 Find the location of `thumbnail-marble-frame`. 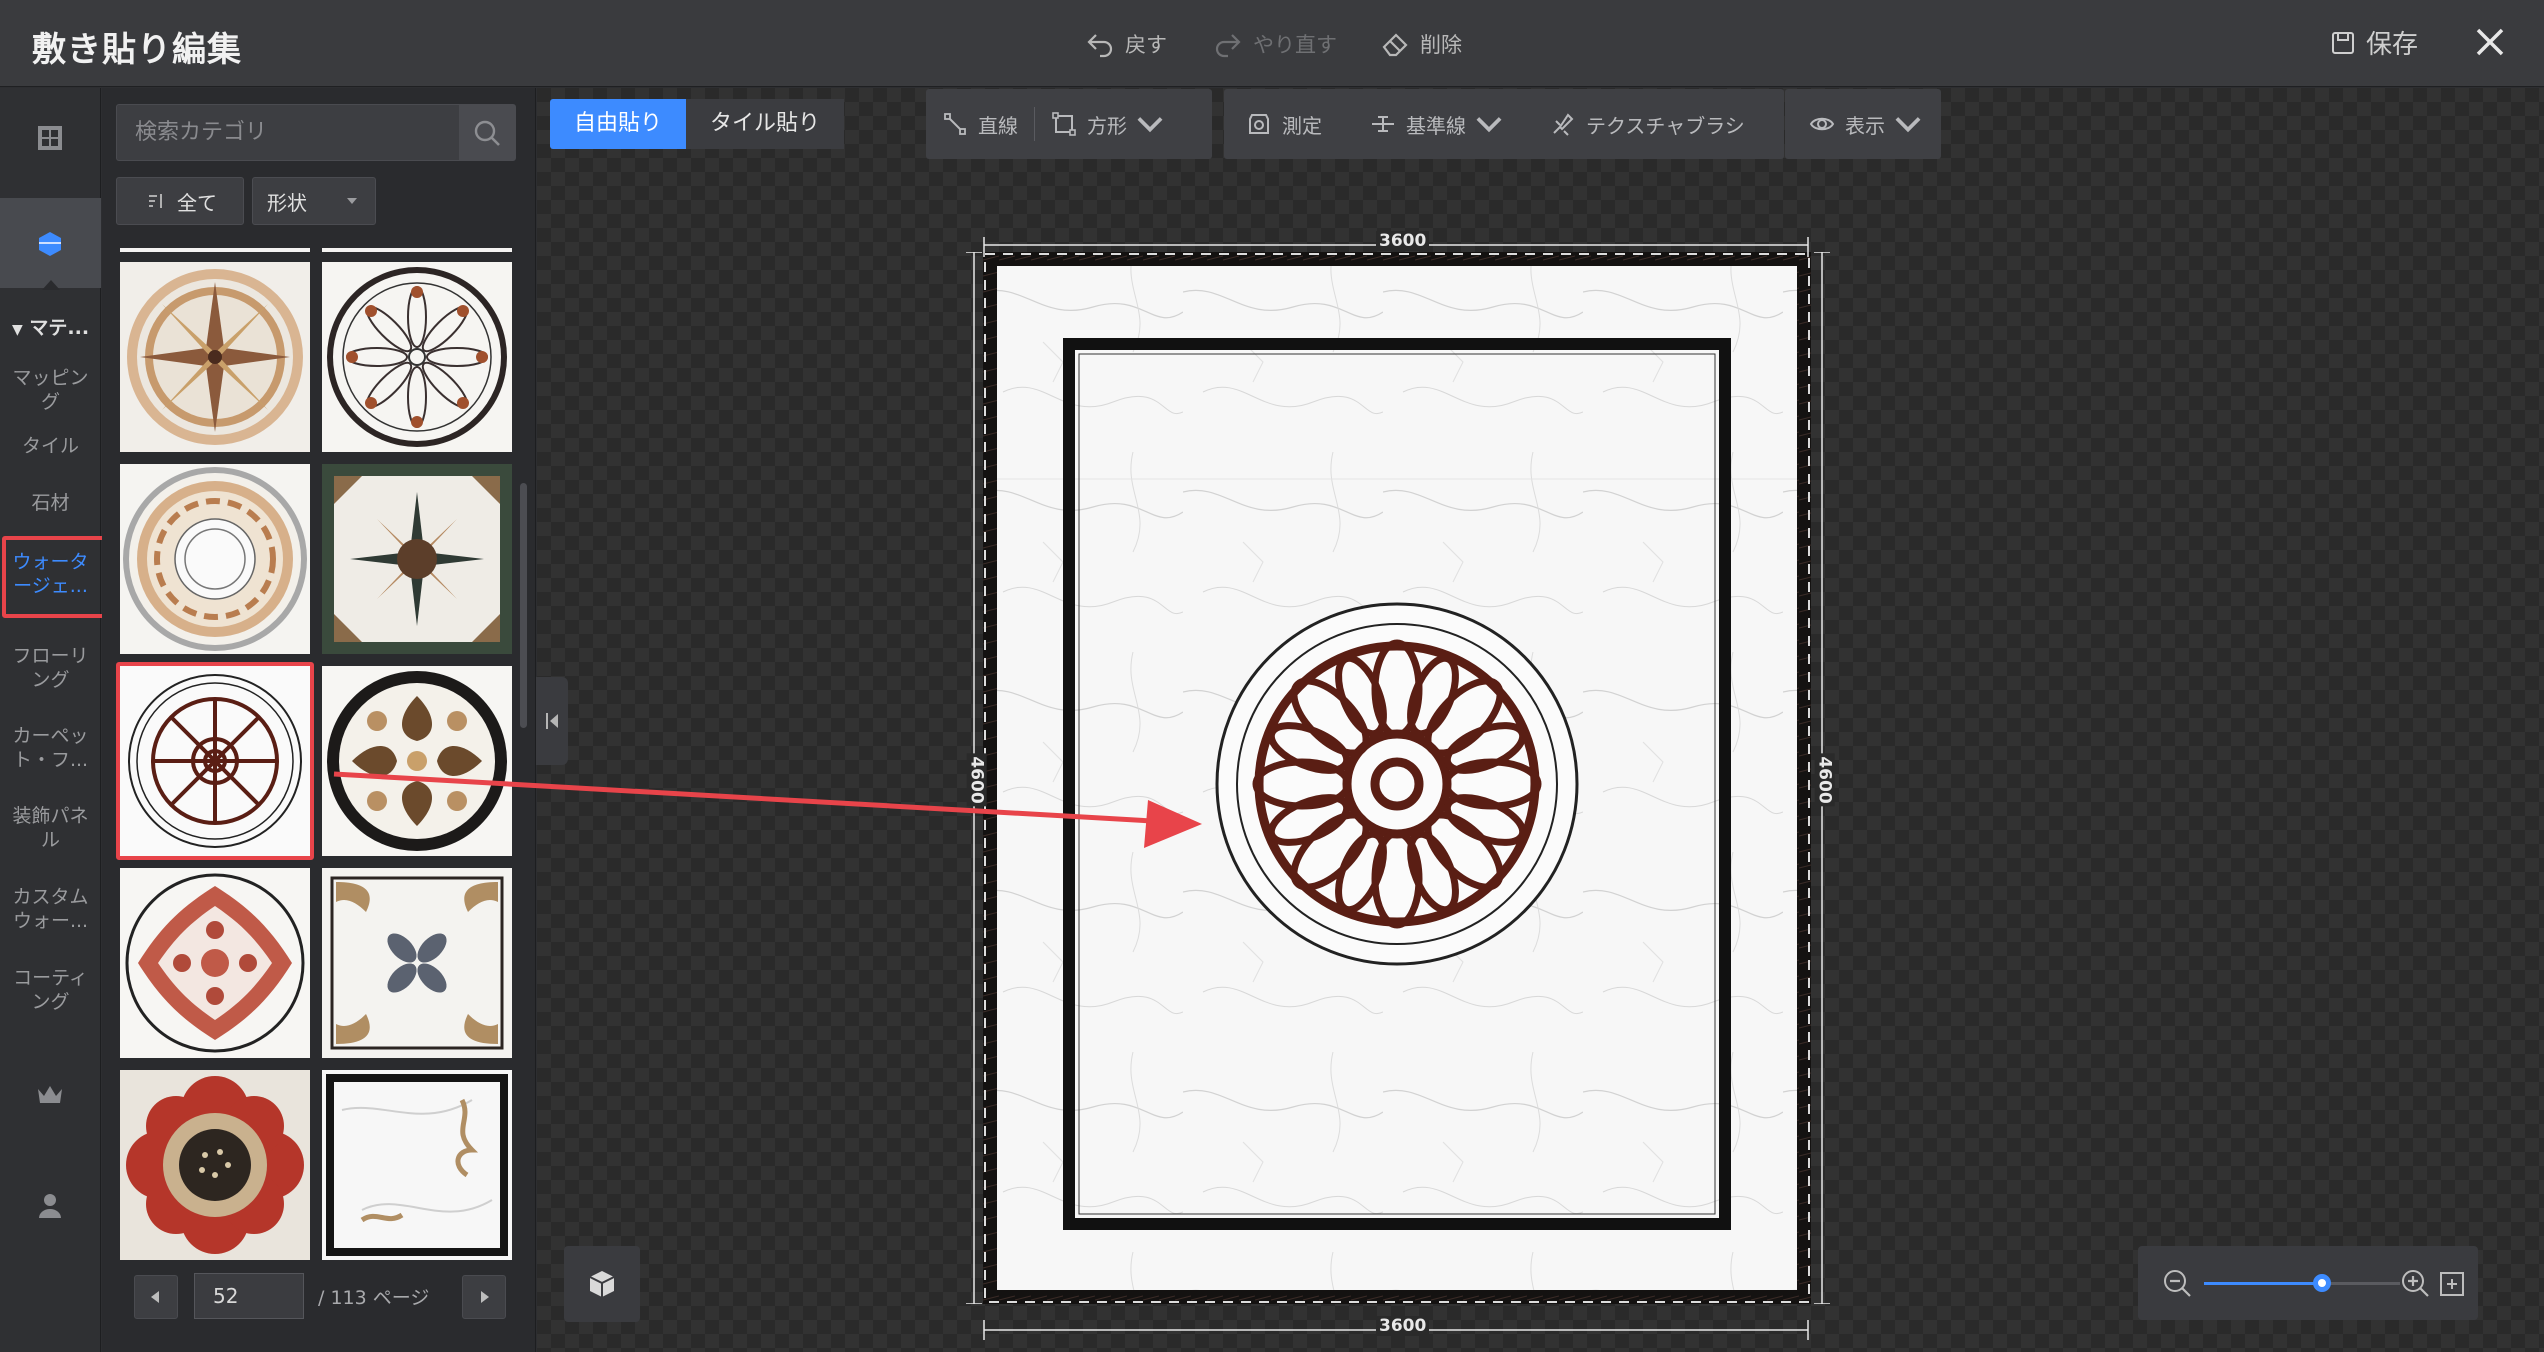

thumbnail-marble-frame is located at coordinates (417, 1165).